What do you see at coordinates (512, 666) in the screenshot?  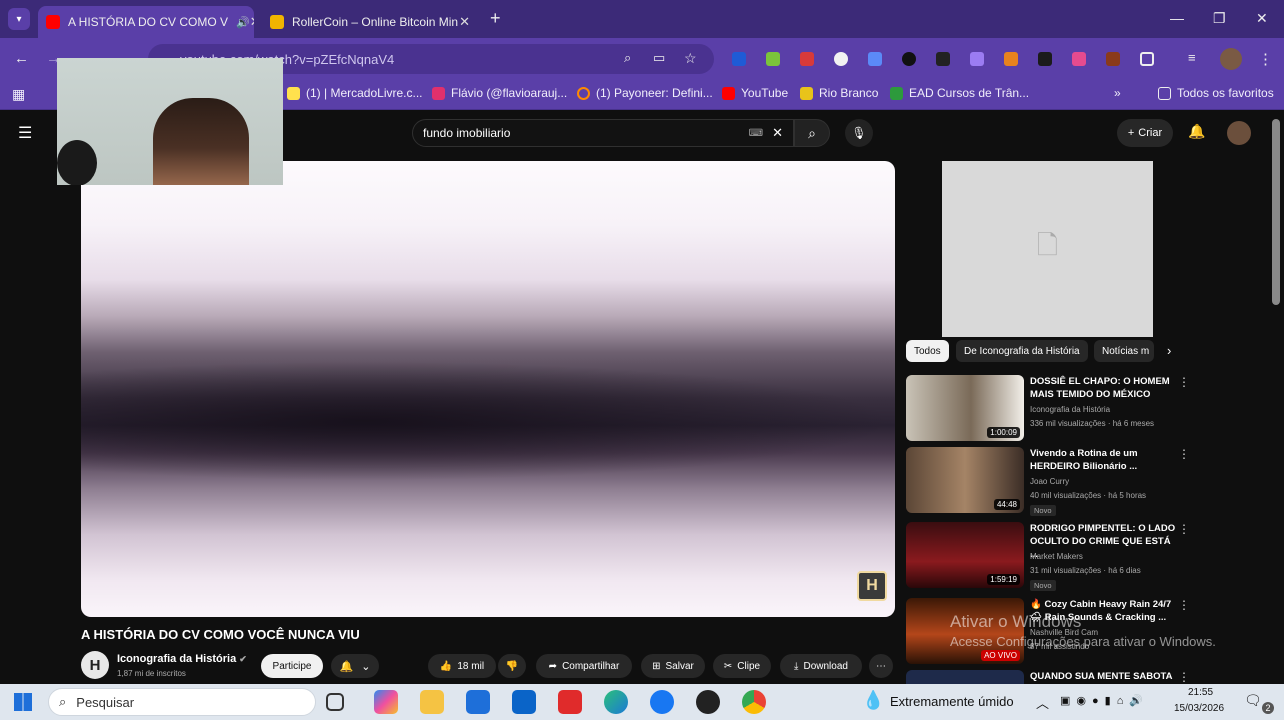 I see `dislike-button: 👎` at bounding box center [512, 666].